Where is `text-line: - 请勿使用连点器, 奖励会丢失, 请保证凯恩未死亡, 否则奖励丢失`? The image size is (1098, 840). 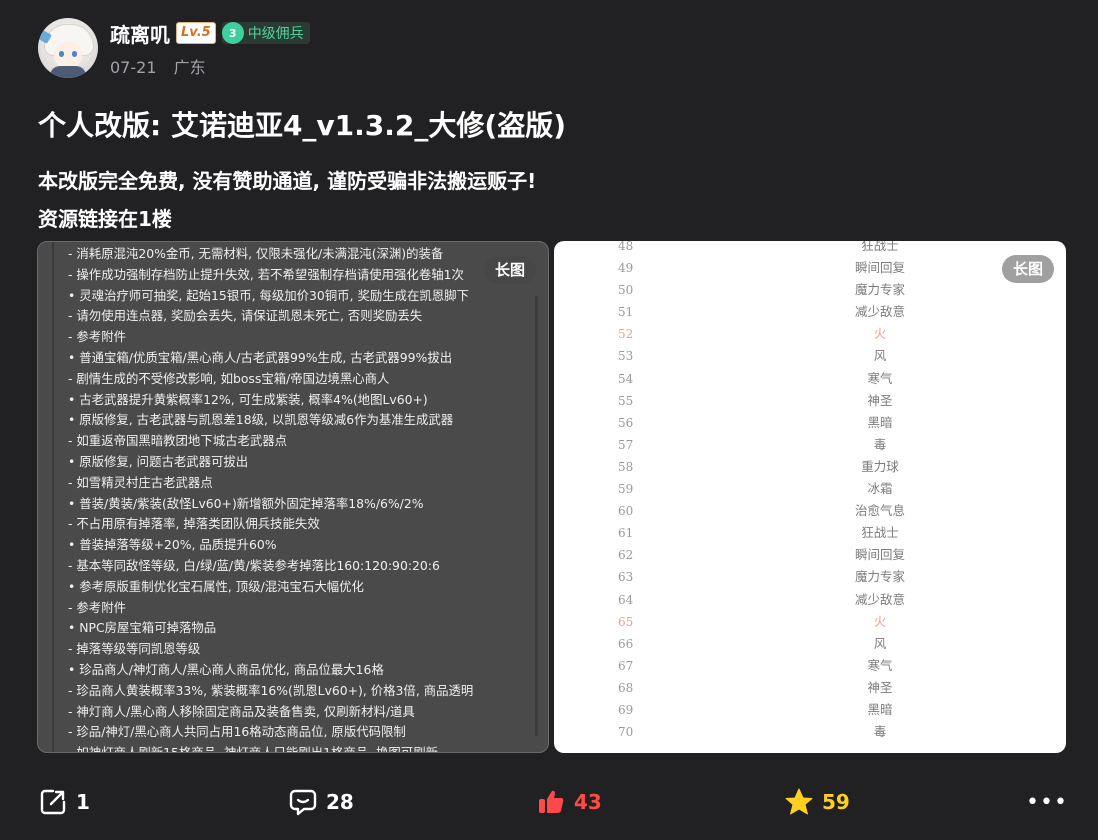
text-line: - 请勿使用连点器, 奖励会丢失, 请保证凯恩未死亡, 否则奖励丢失 is located at coordinates (245, 316).